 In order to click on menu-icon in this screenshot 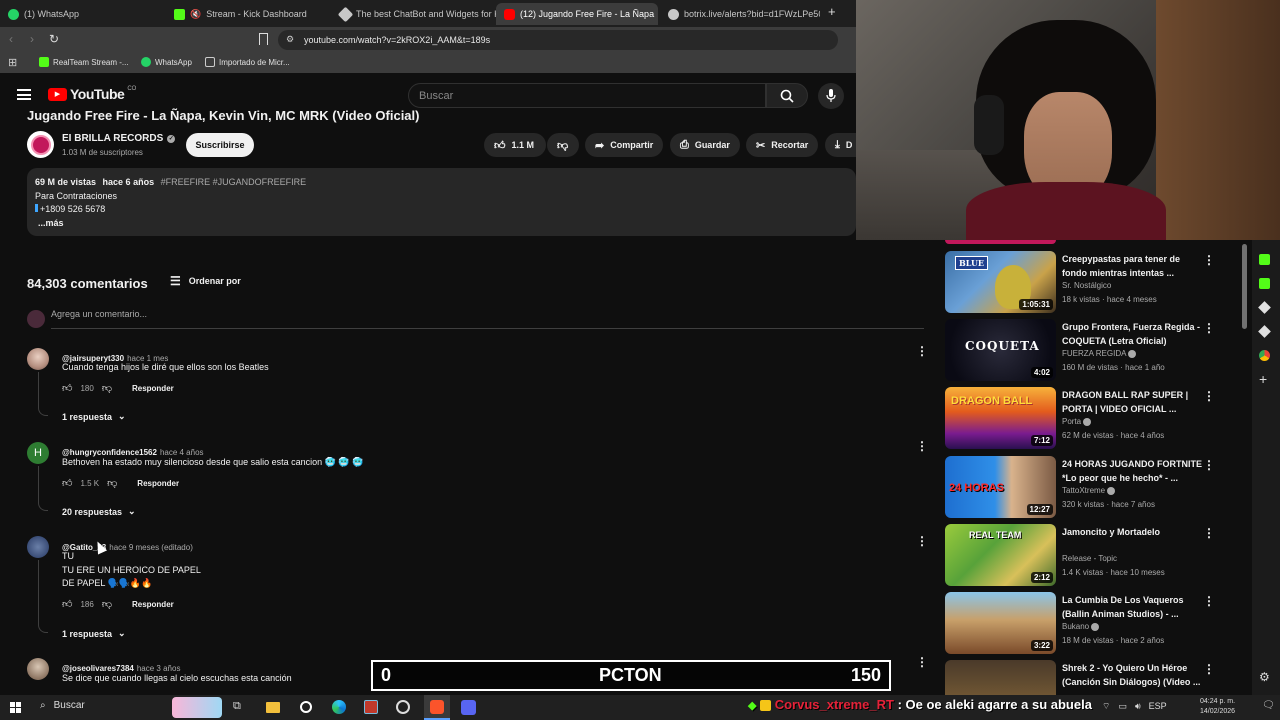, I will do `click(24, 94)`.